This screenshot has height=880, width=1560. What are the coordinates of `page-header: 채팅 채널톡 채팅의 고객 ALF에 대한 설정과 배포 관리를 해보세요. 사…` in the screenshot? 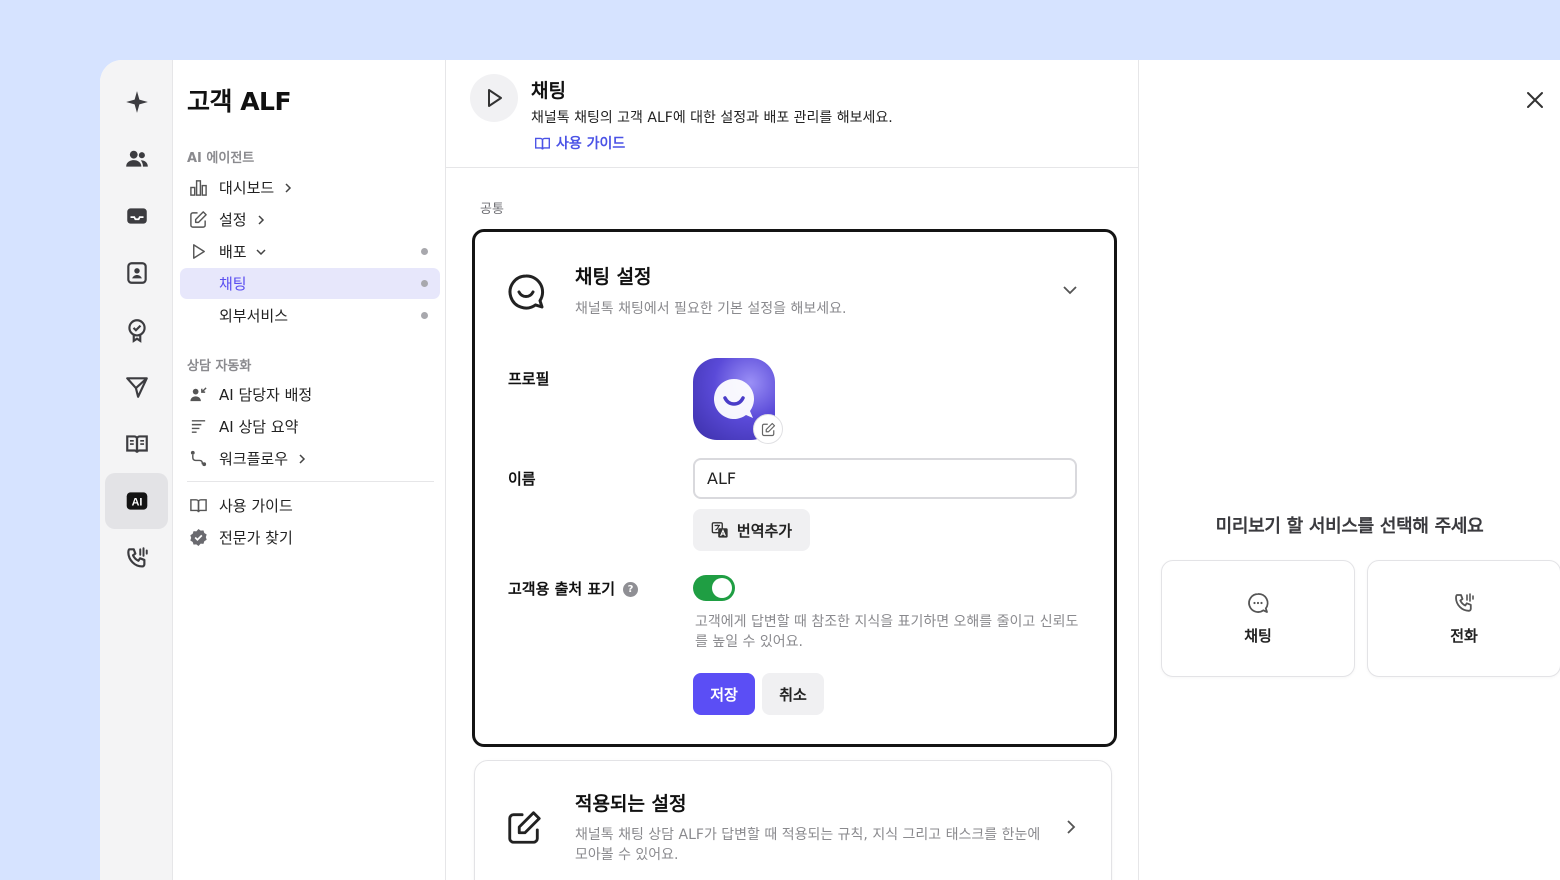 It's located at (792, 114).